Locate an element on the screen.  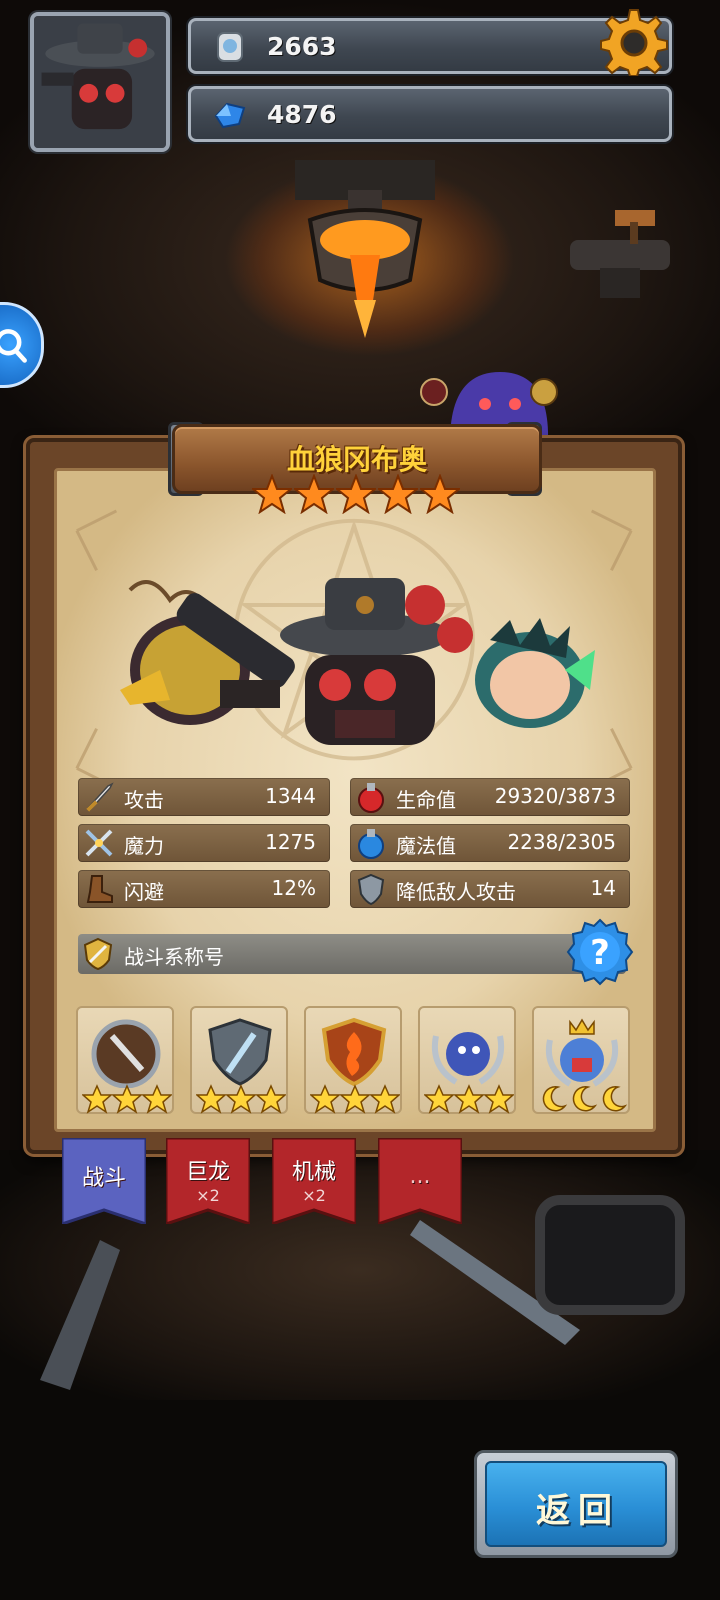
tab-machine-label: 机械 is located at coordinates (313, 1172).